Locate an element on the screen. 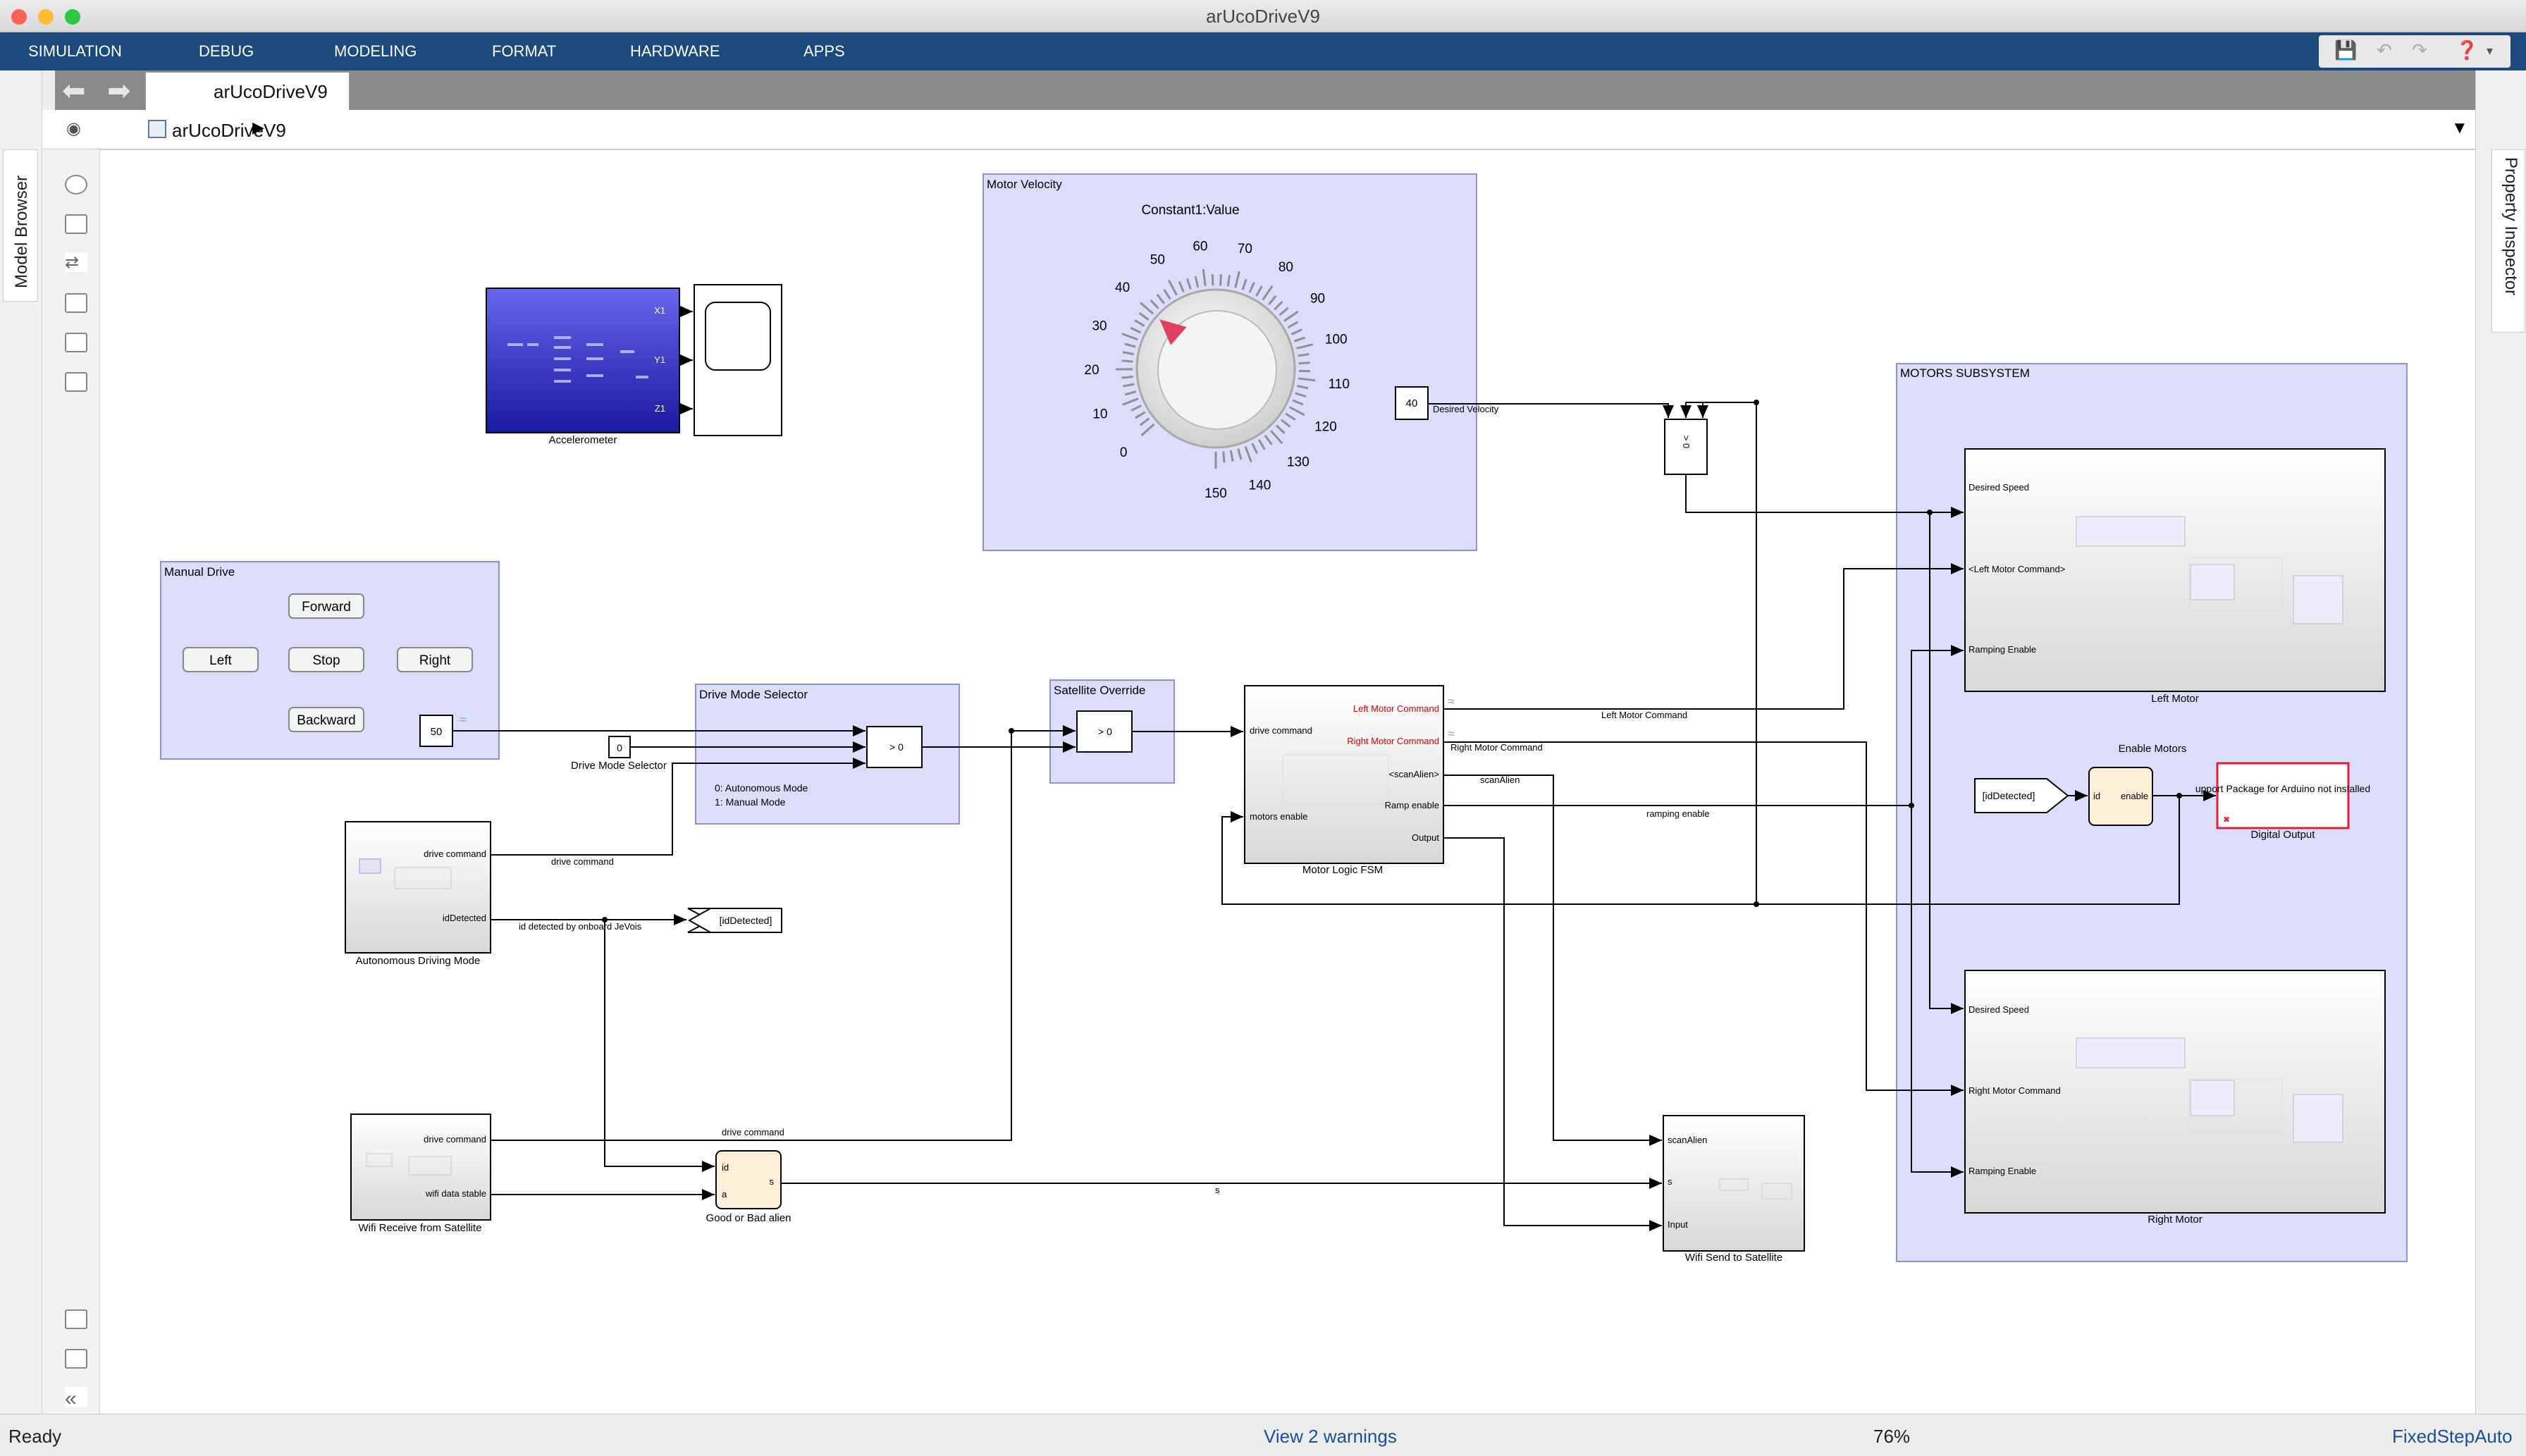 The height and width of the screenshot is (1456, 2526). wifi-receive-label: Wifi Receive from Satellite is located at coordinates (419, 1228).